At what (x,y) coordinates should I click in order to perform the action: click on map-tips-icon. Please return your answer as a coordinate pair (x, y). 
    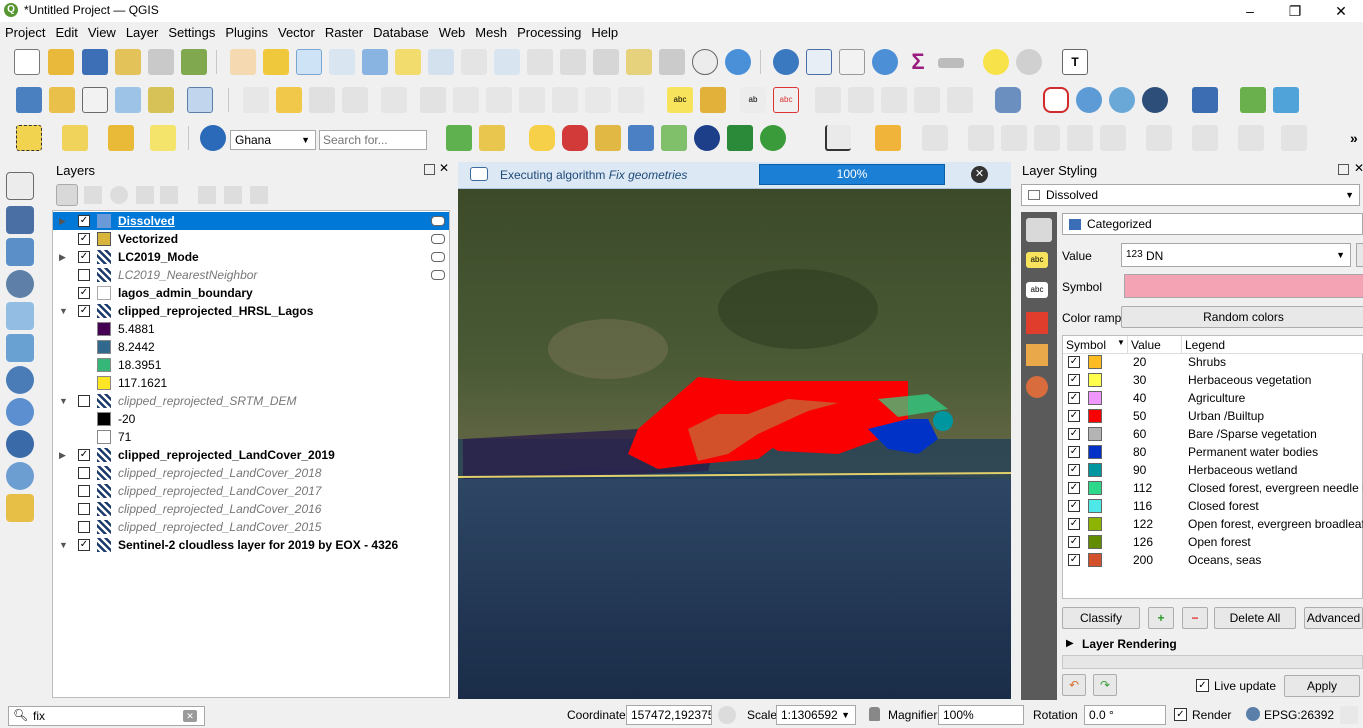
    Looking at the image, I should click on (996, 62).